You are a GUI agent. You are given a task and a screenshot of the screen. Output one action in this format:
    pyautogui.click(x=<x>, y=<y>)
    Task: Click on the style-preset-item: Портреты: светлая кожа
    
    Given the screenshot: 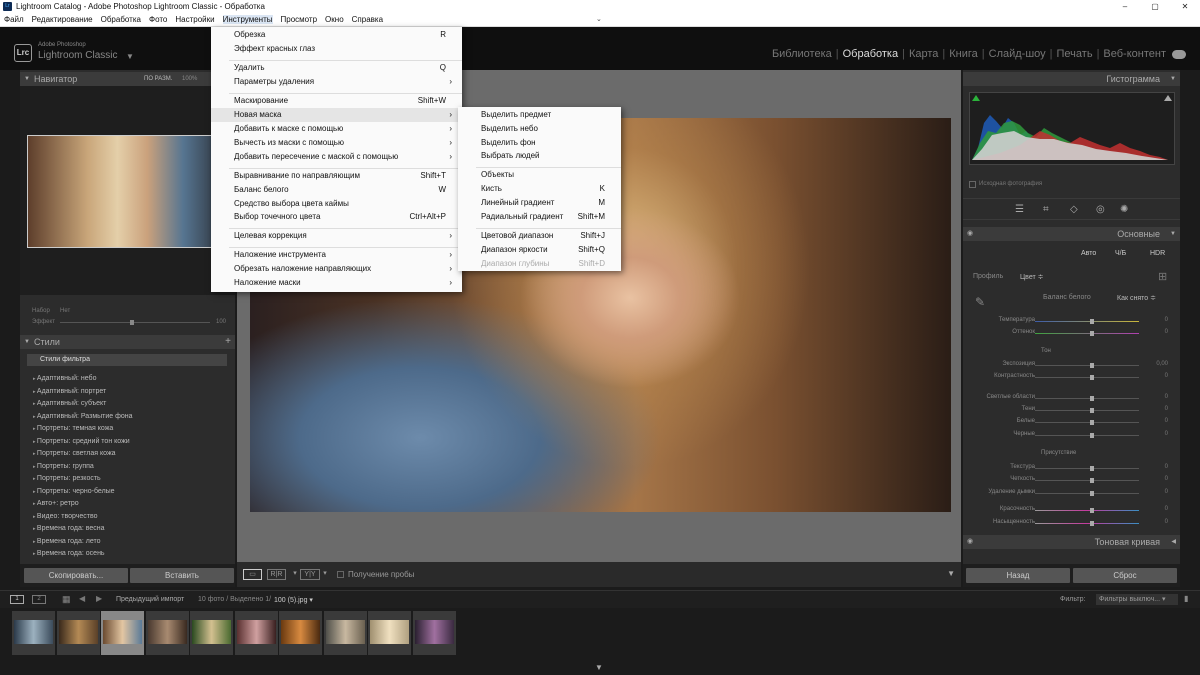 What is the action you would take?
    pyautogui.click(x=74, y=453)
    